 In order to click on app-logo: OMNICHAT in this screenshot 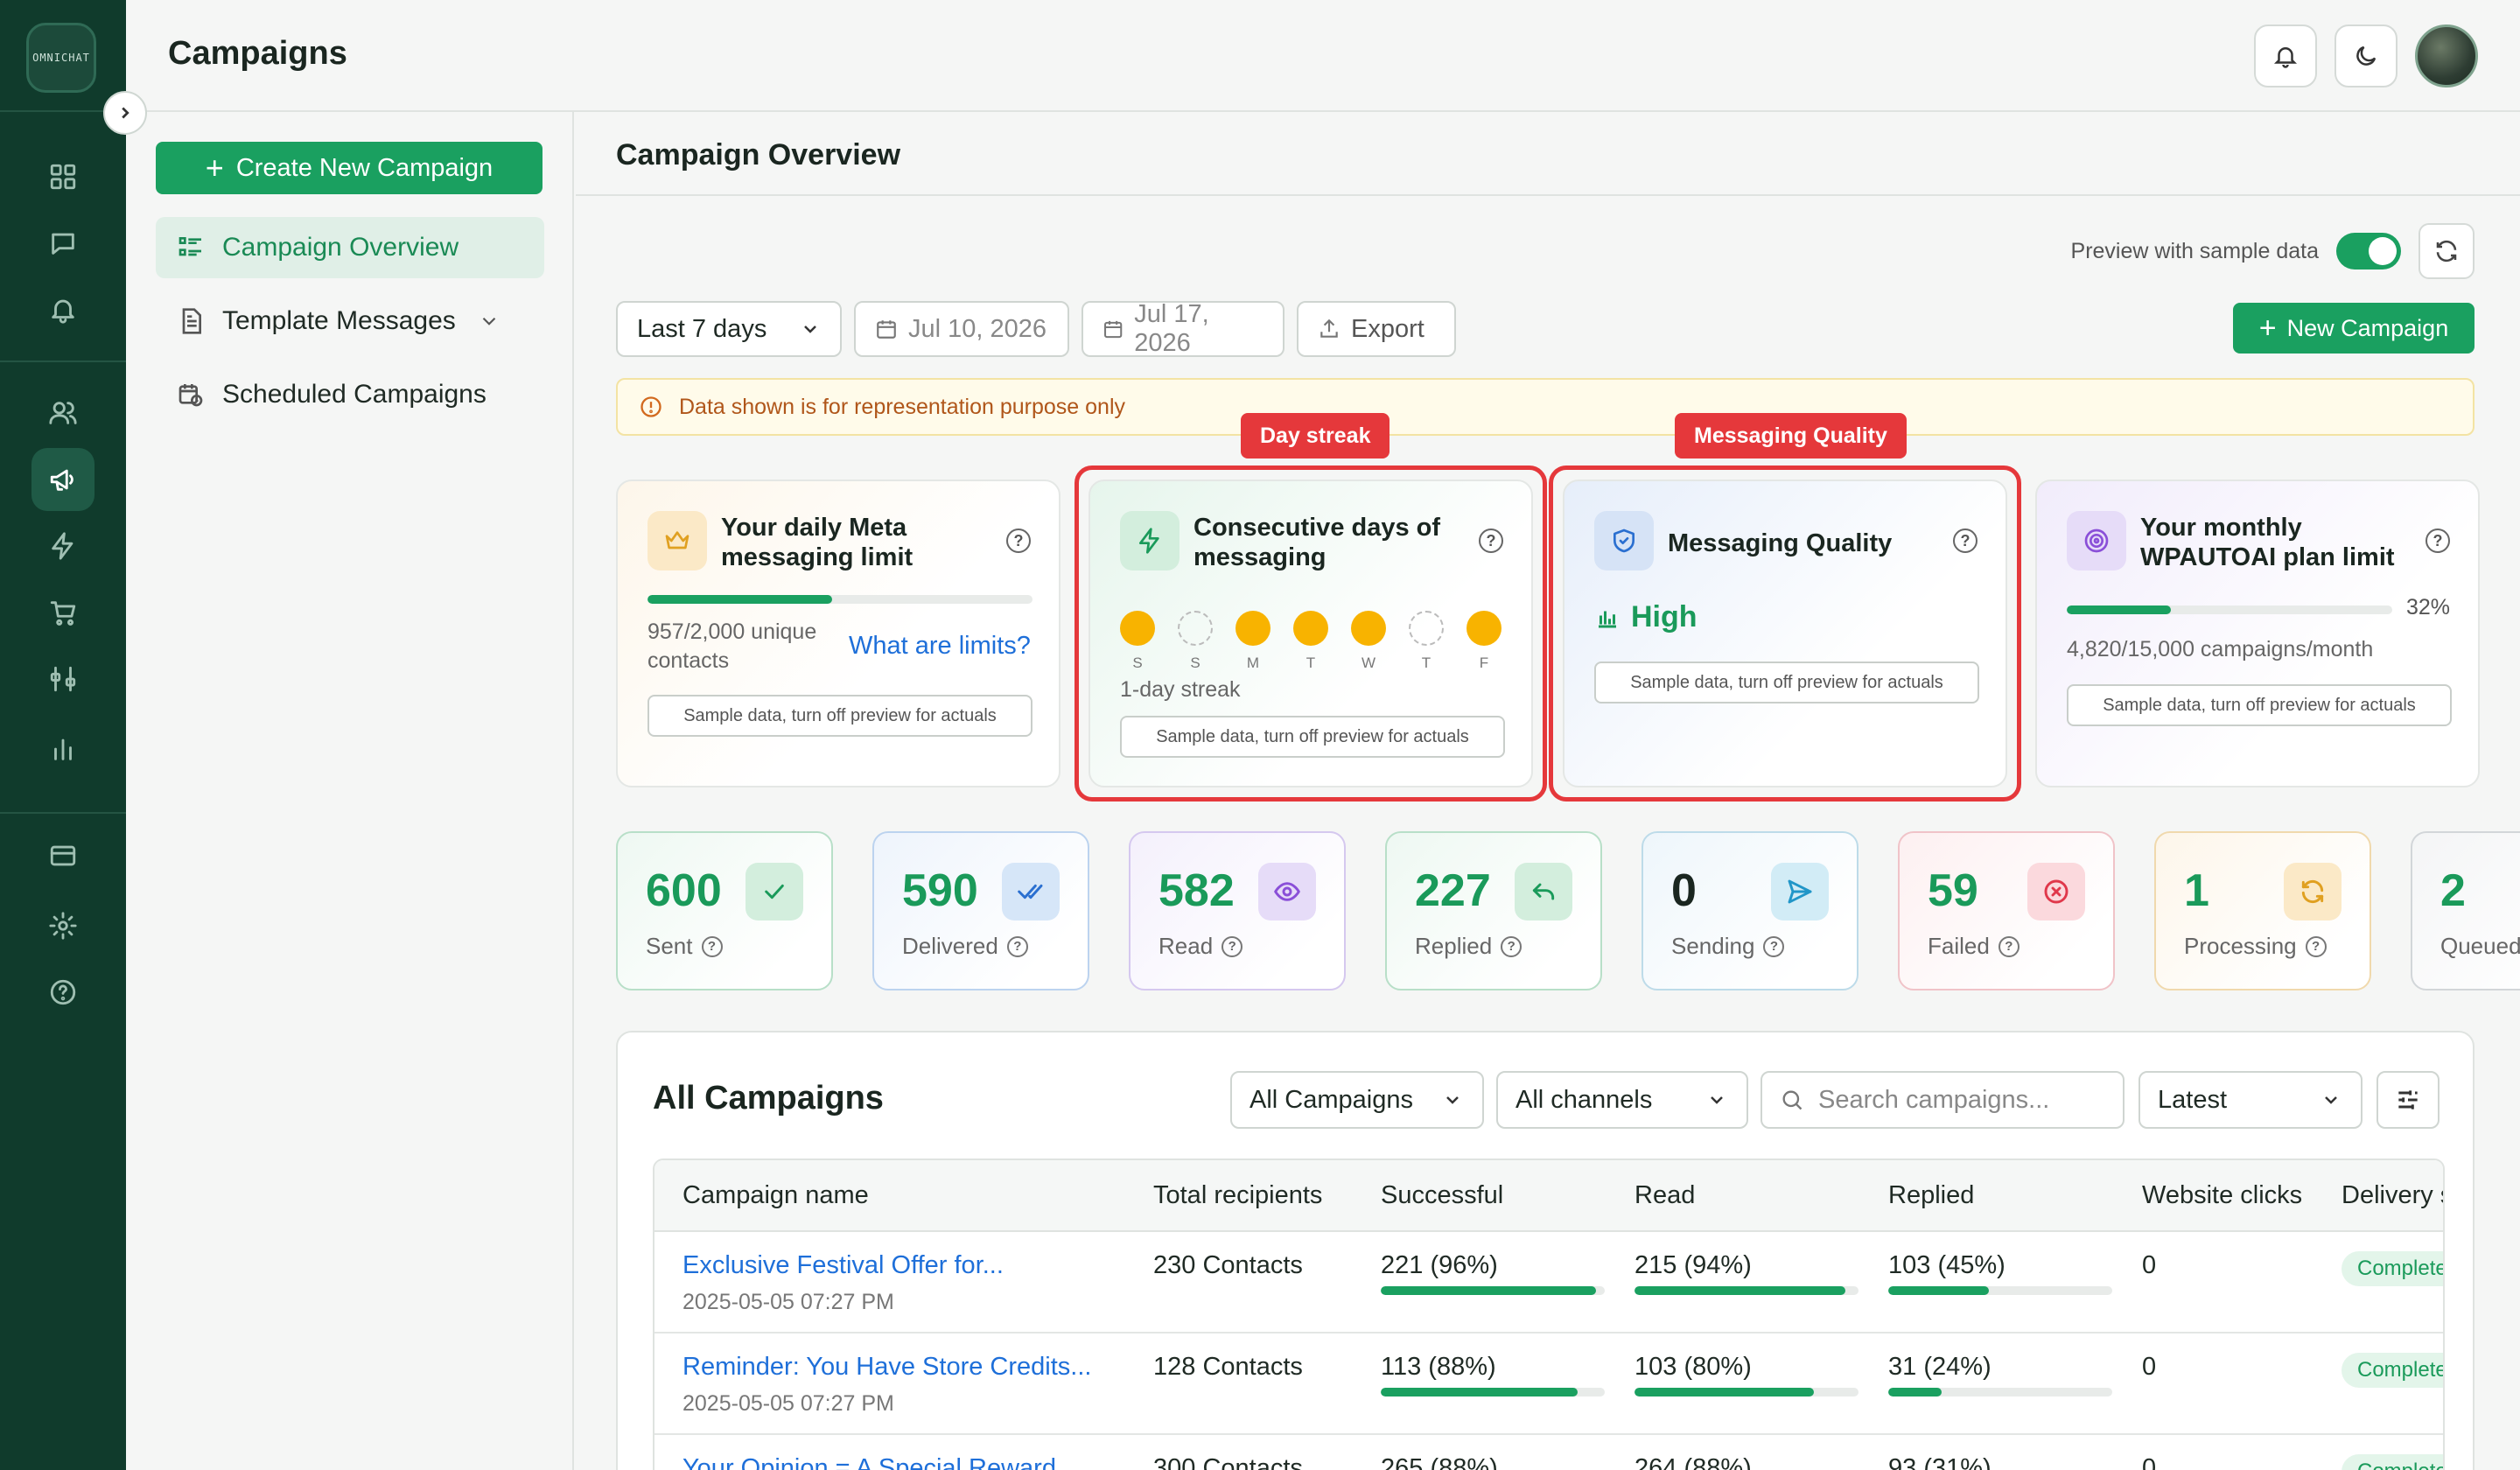, I will do `click(61, 58)`.